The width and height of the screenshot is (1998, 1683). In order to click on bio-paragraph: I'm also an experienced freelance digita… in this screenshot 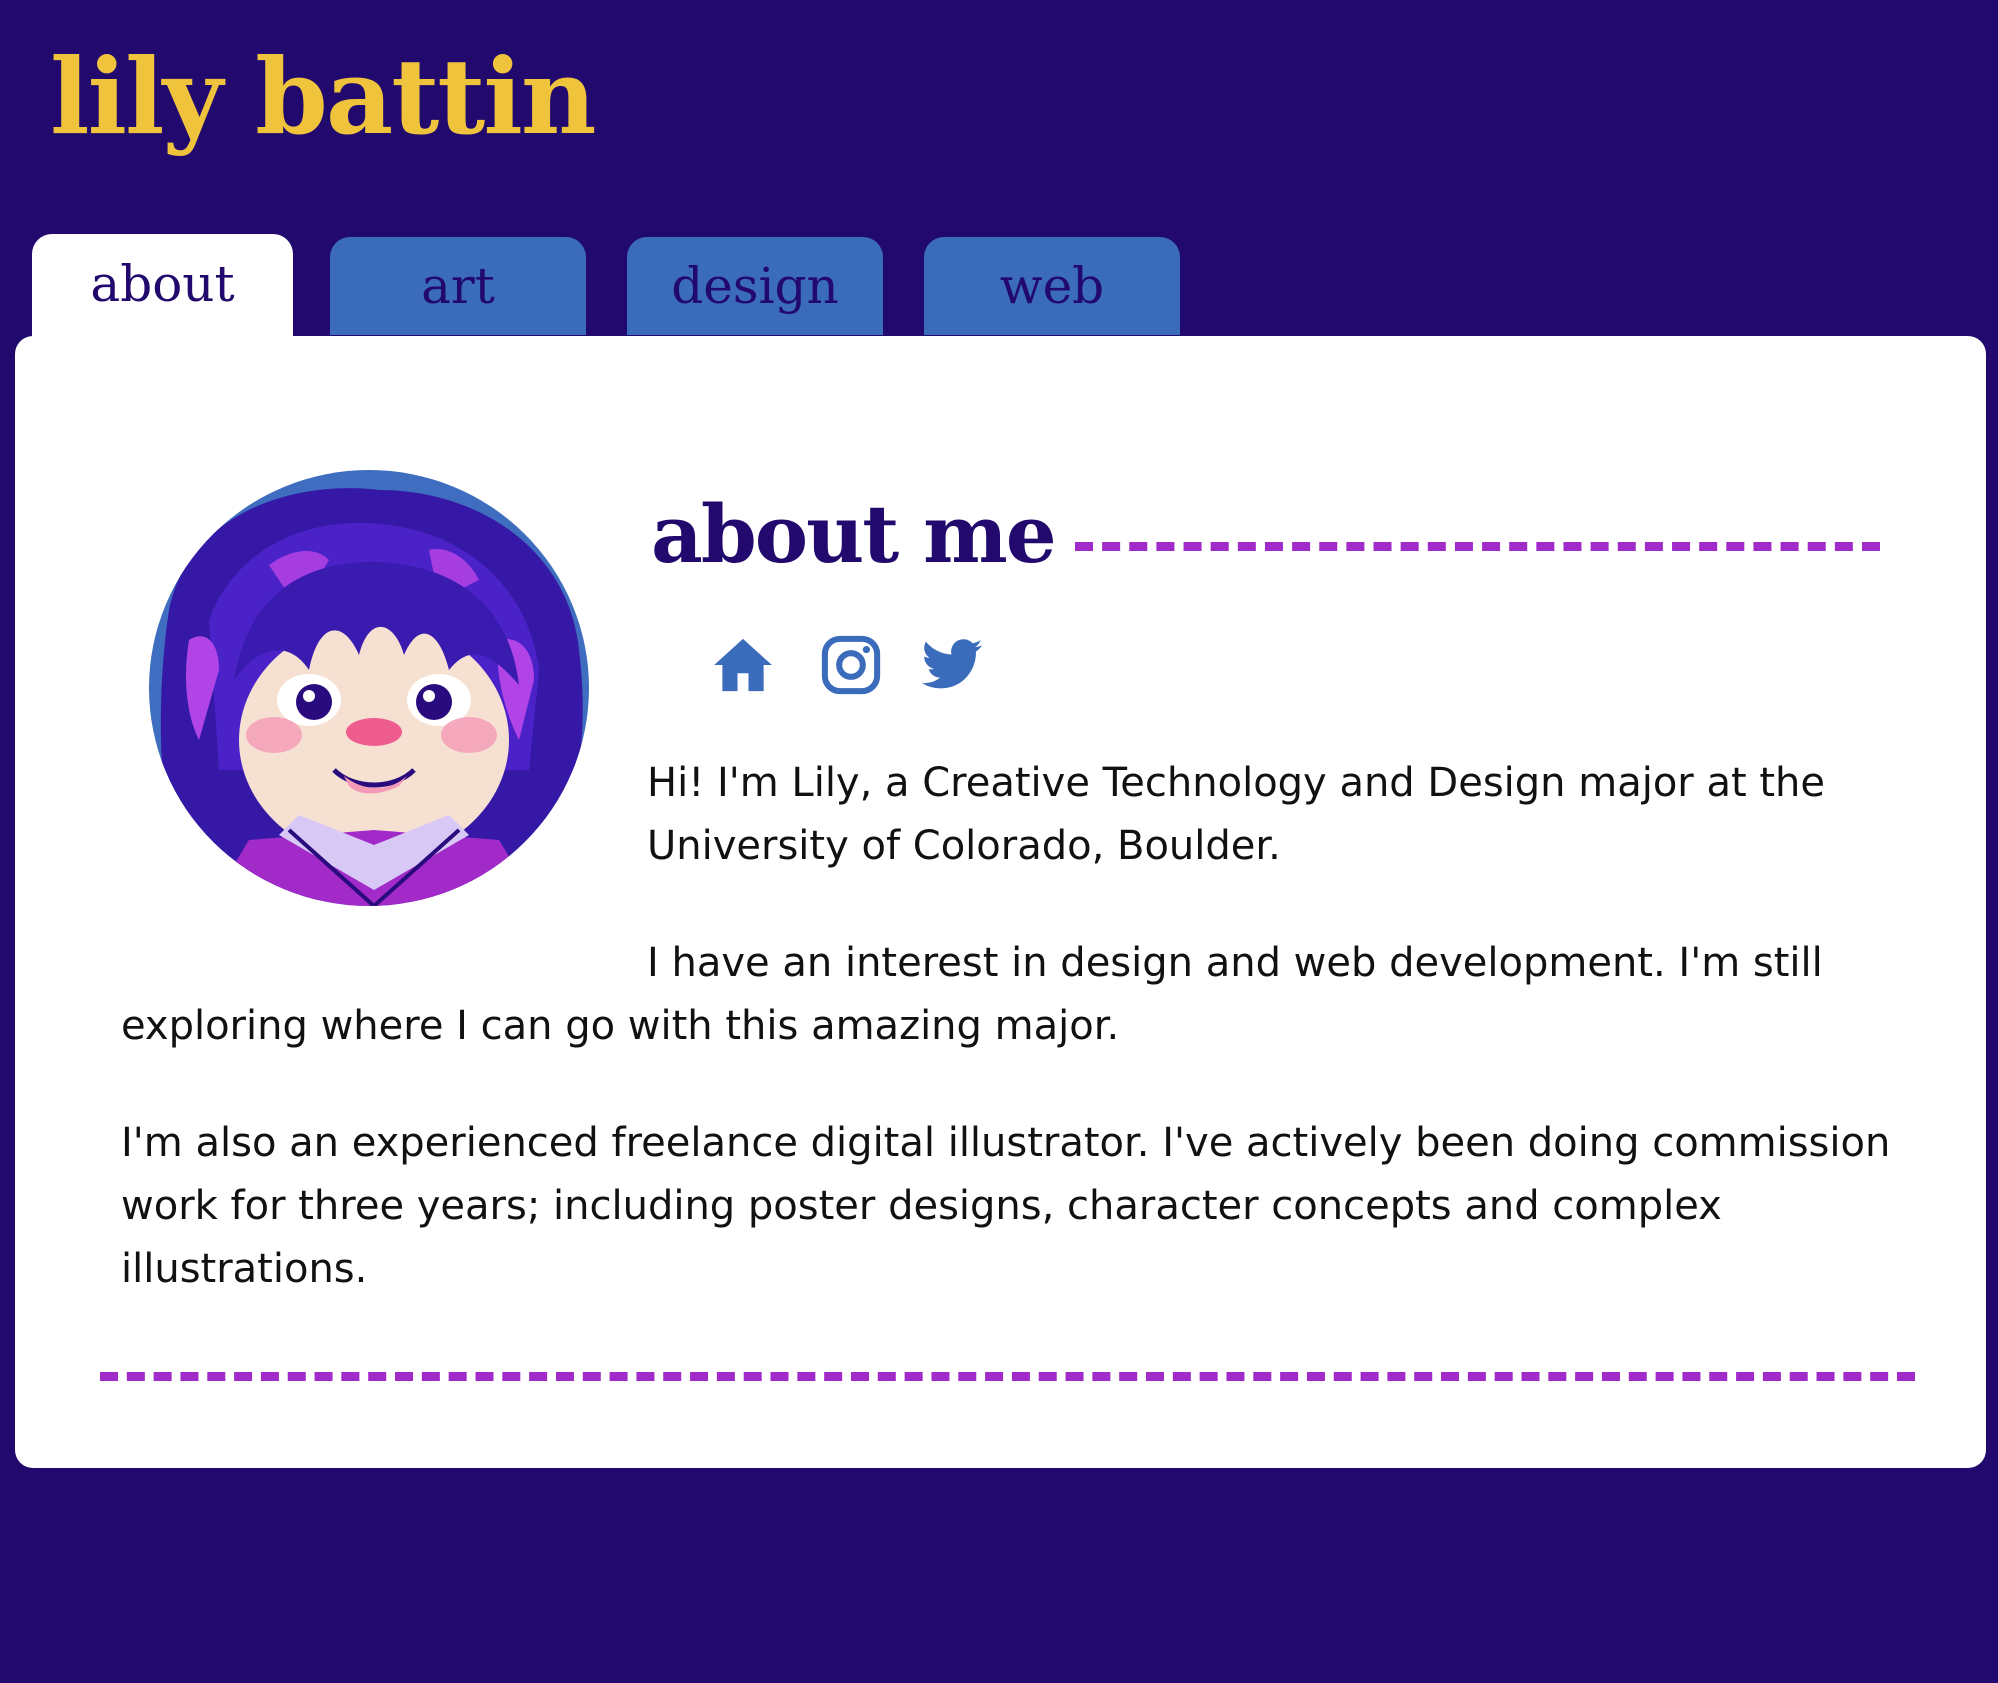, I will do `click(1006, 1206)`.